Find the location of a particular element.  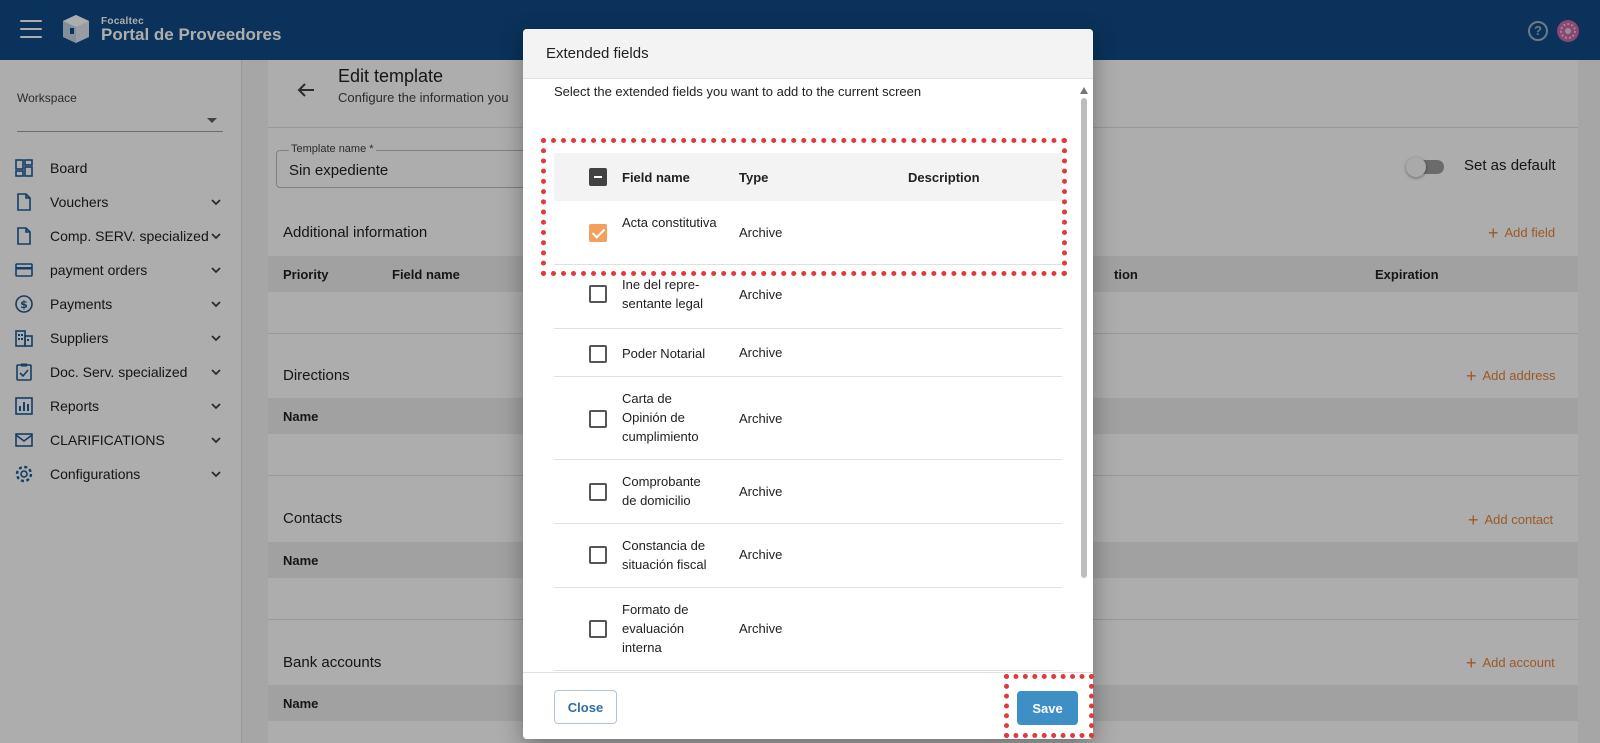

table-row: Carta de Opinión de cumplimiento Archive is located at coordinates (808, 418).